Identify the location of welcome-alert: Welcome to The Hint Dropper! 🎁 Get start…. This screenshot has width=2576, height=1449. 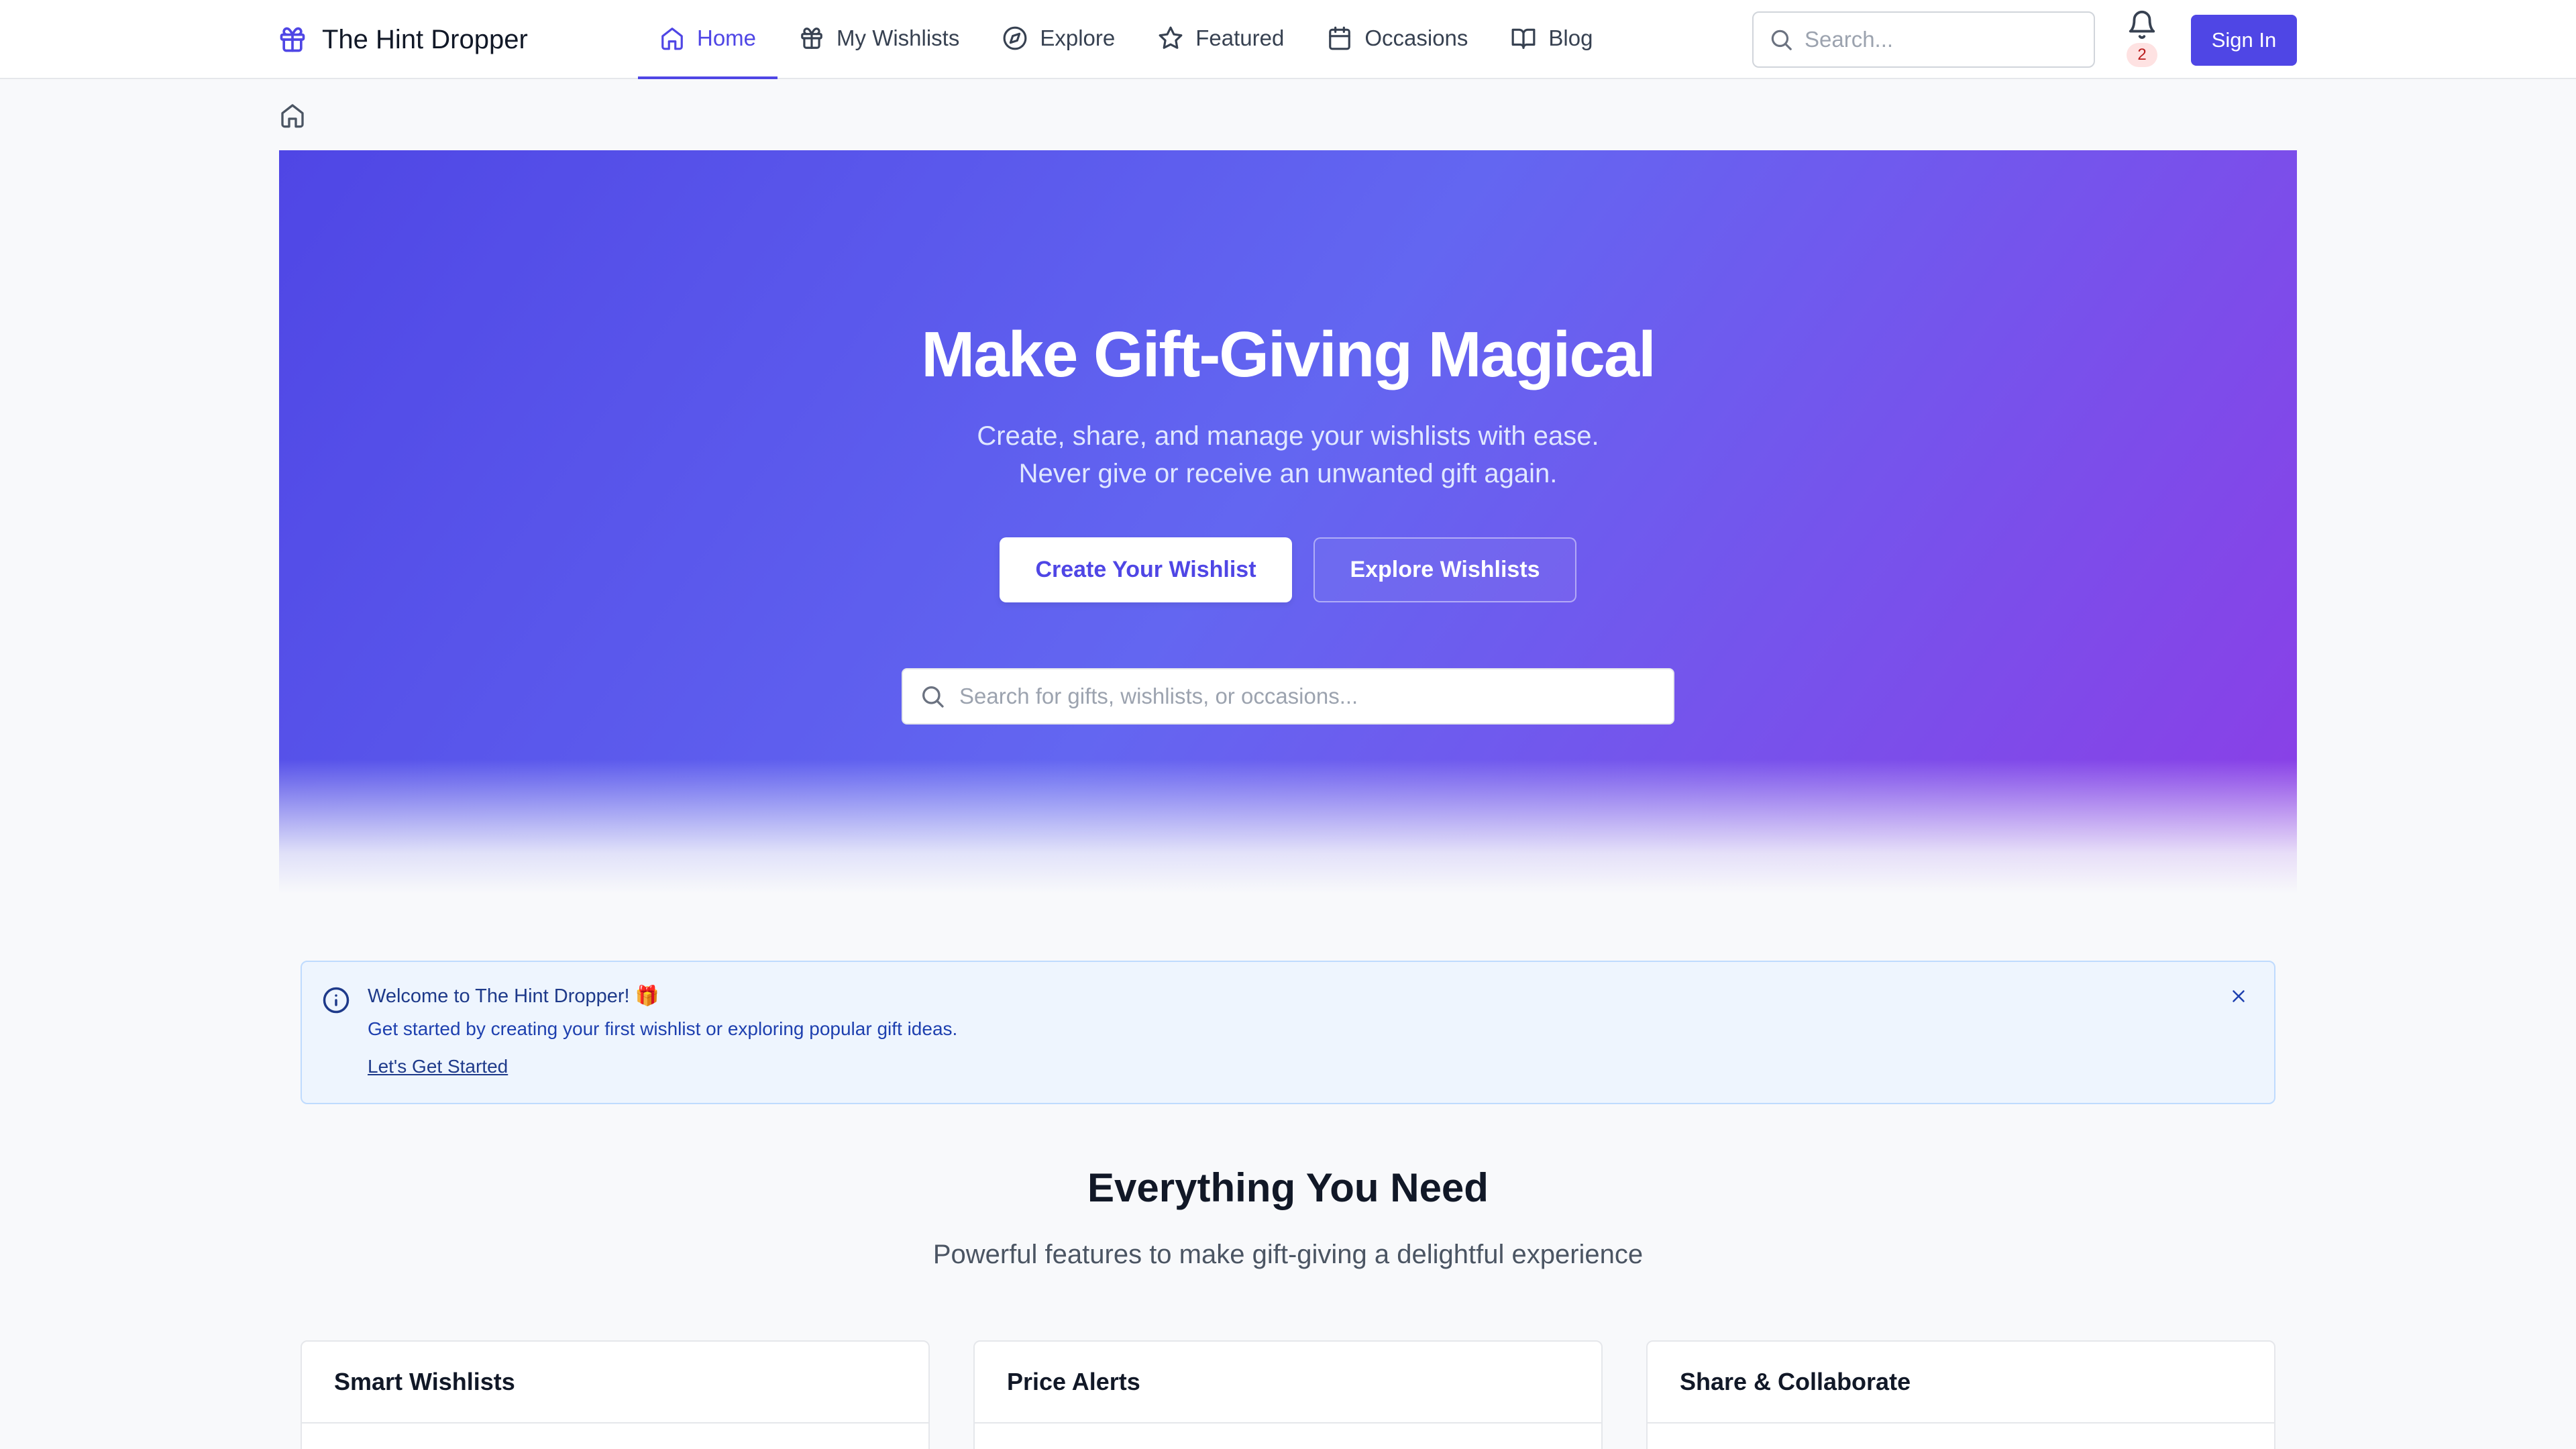
(1288, 1032).